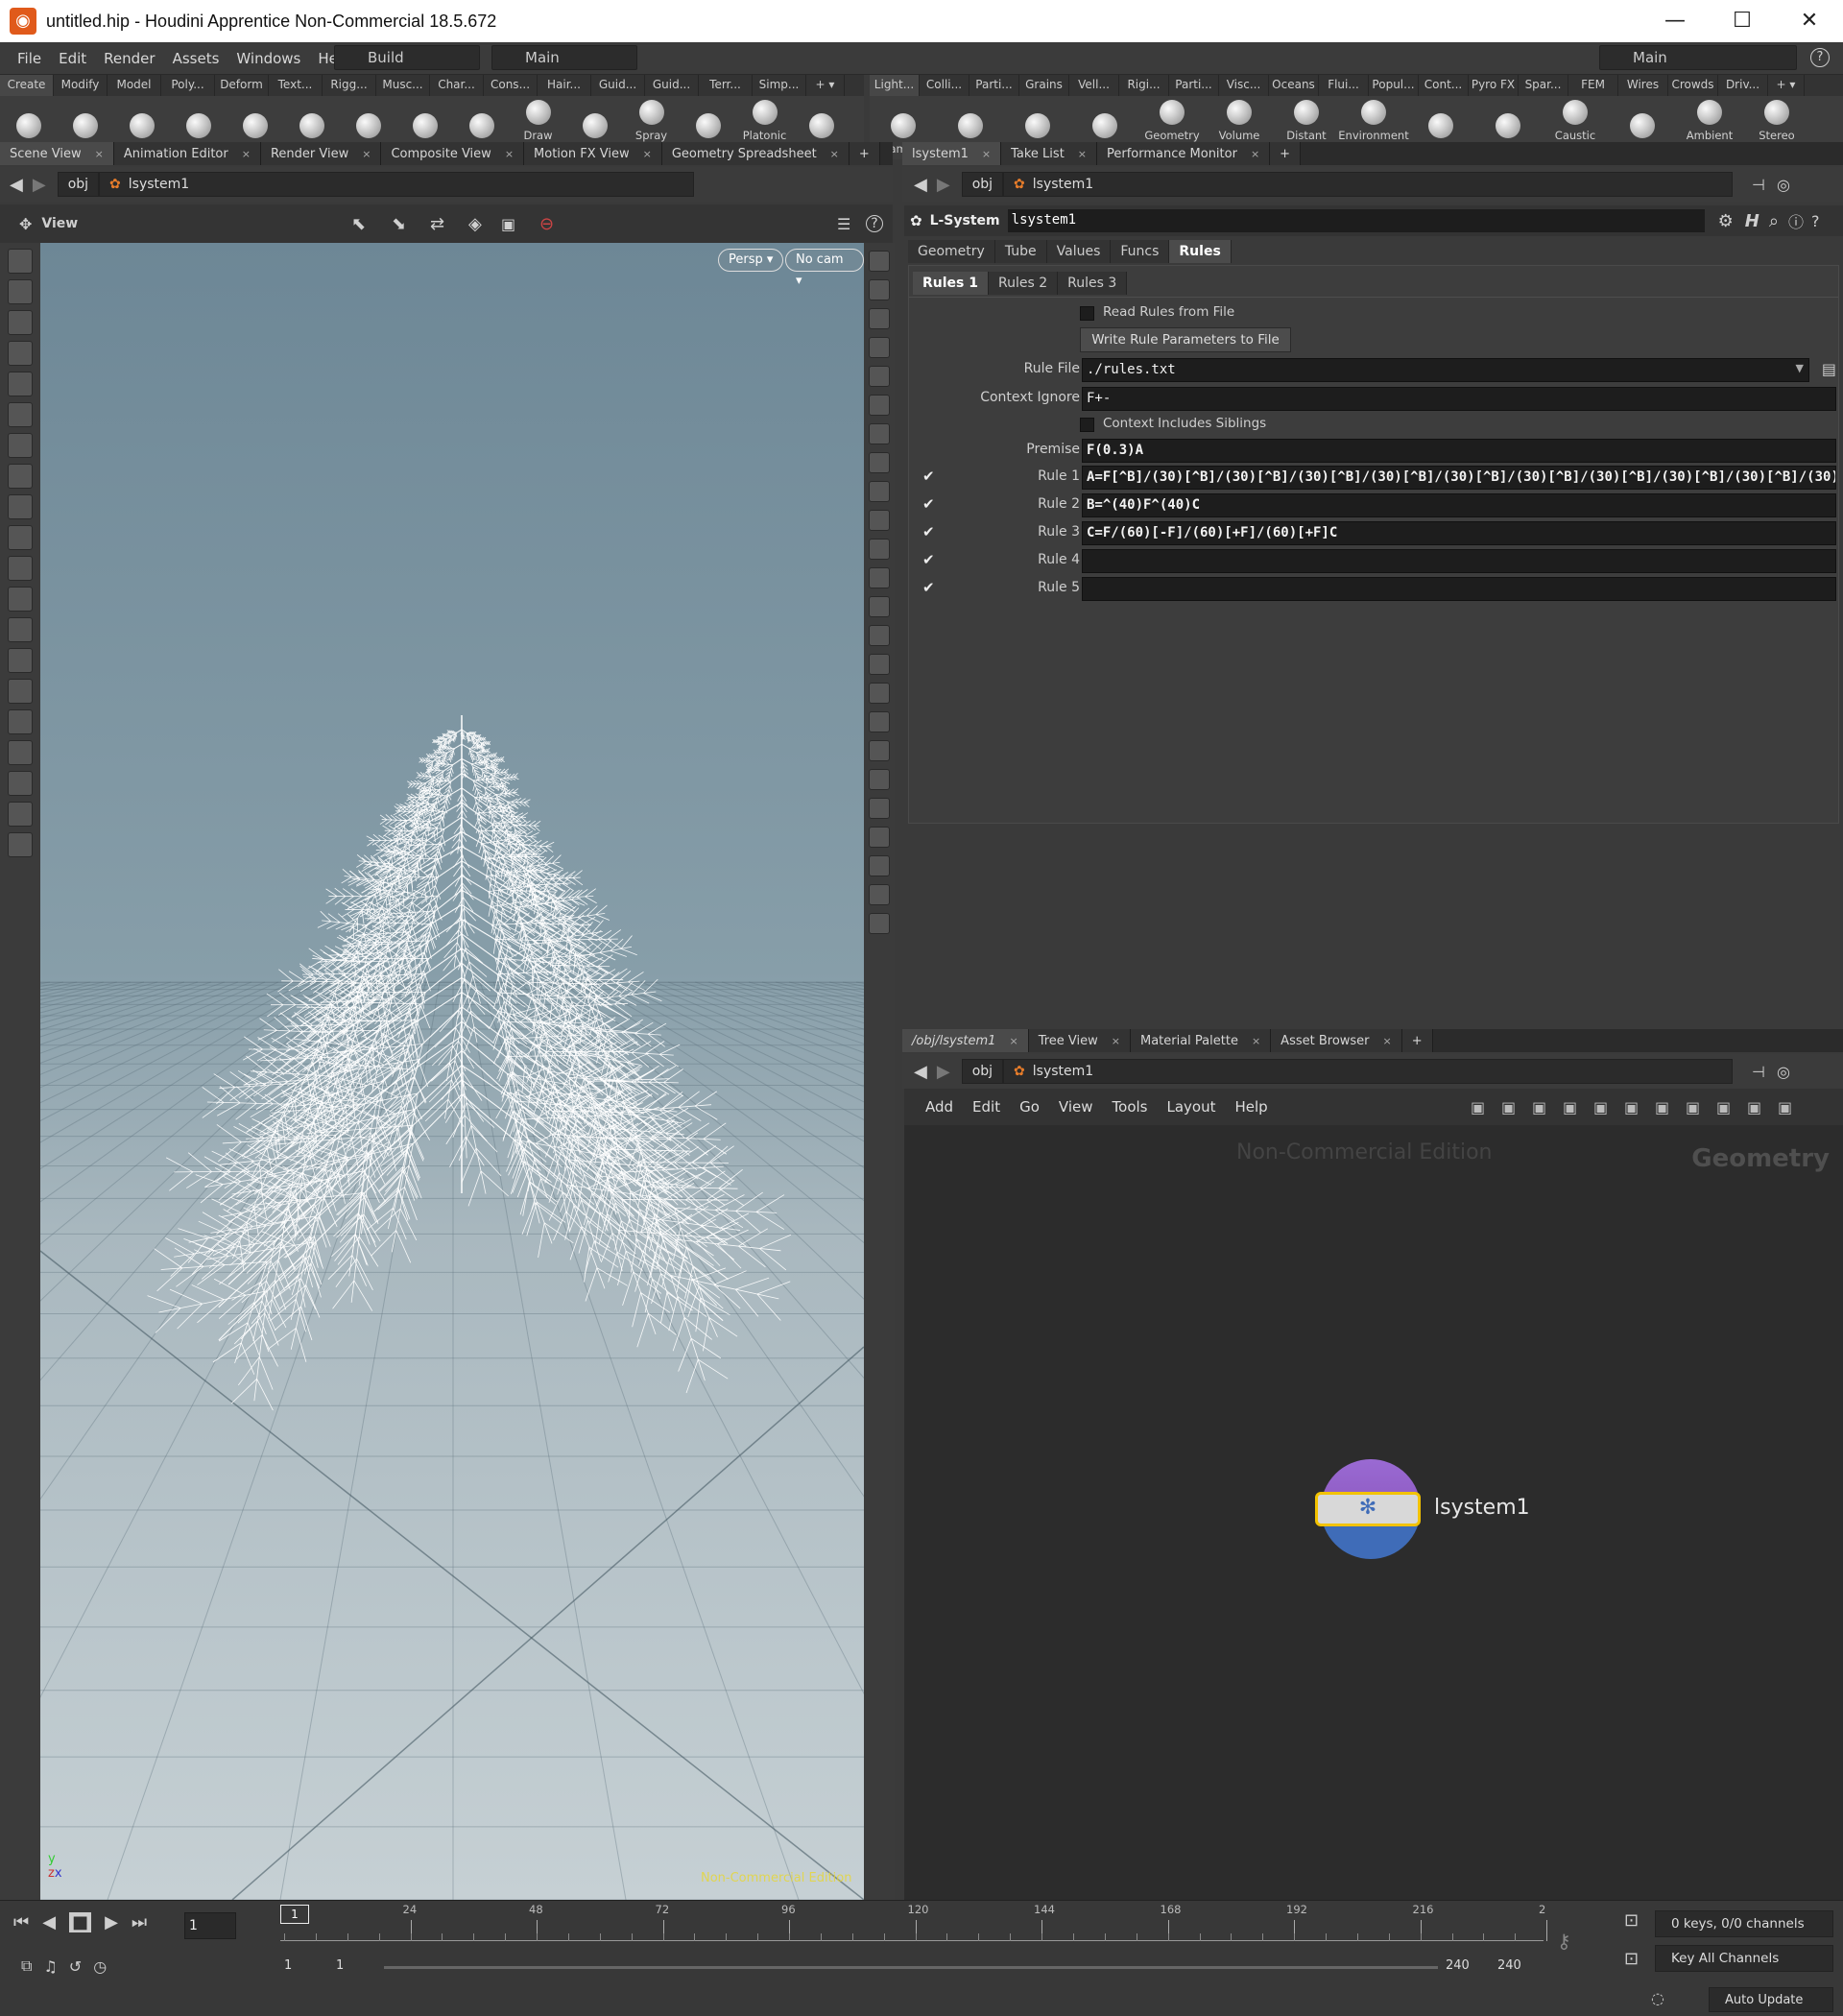 This screenshot has width=1843, height=2016. I want to click on keys-status: 0 keys, 0/0 channels, so click(1744, 1923).